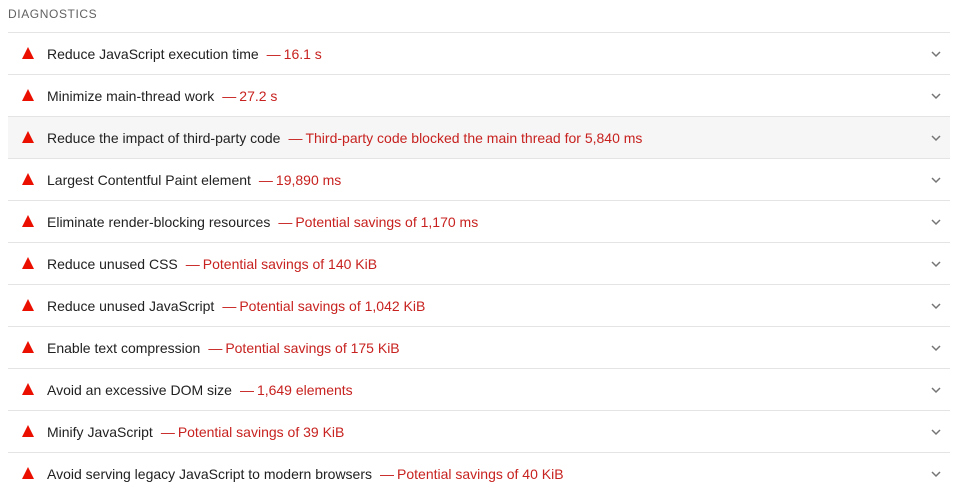 Image resolution: width=957 pixels, height=493 pixels. I want to click on audit-title: Largest Contentful Paint element, so click(149, 180).